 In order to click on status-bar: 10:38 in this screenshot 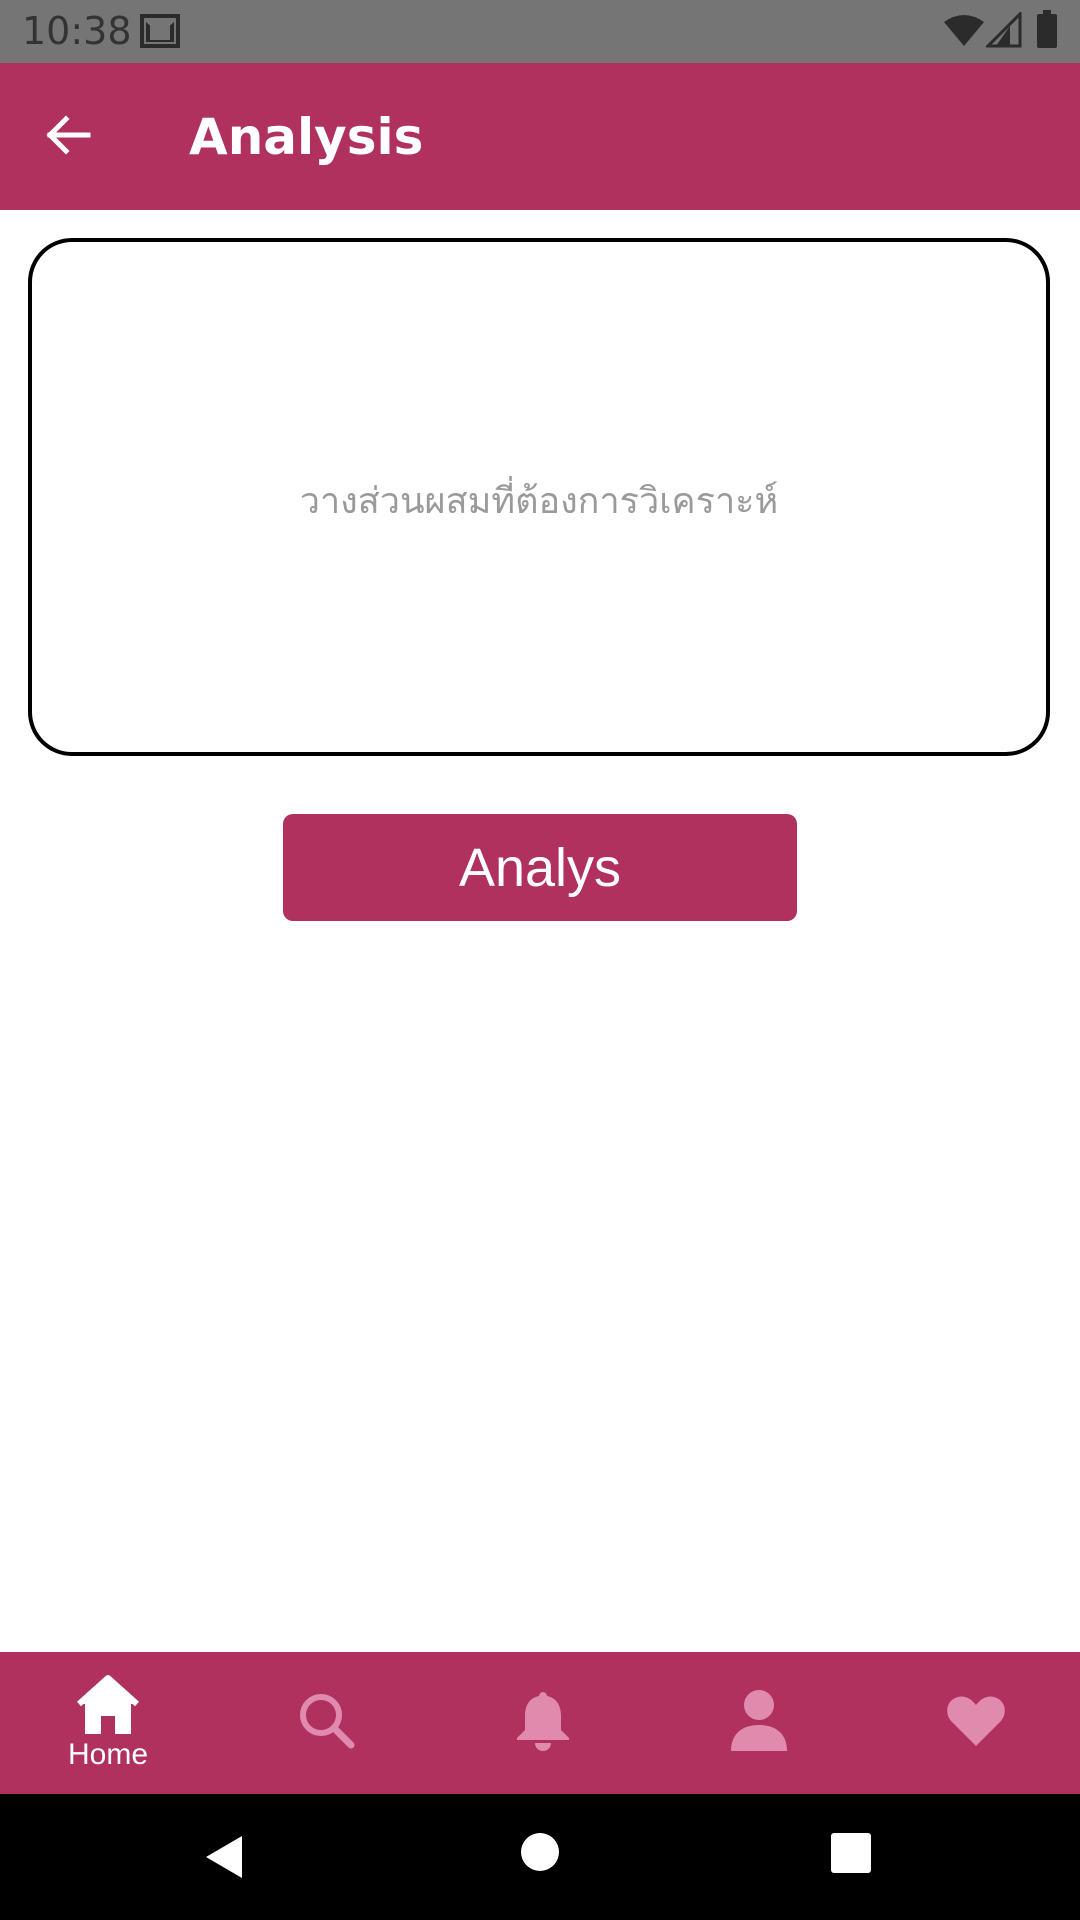, I will do `click(540, 31)`.